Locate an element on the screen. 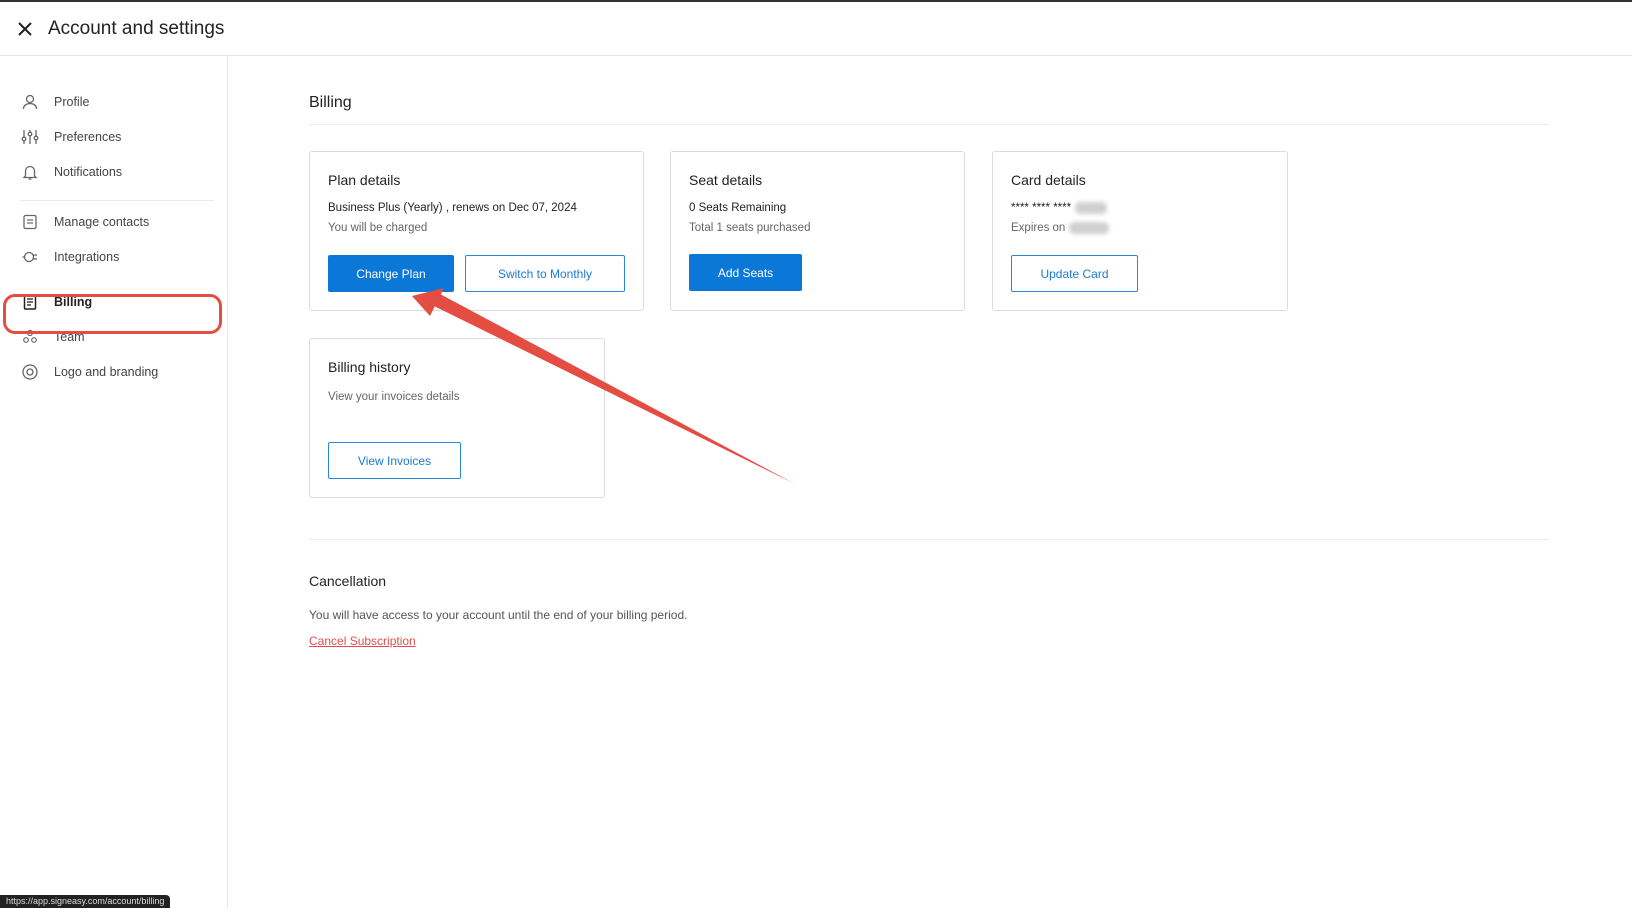 Image resolution: width=1632 pixels, height=908 pixels. add-seats-button: Add Seats is located at coordinates (745, 272).